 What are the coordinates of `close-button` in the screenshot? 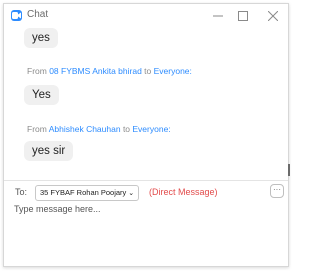 It's located at (273, 16).